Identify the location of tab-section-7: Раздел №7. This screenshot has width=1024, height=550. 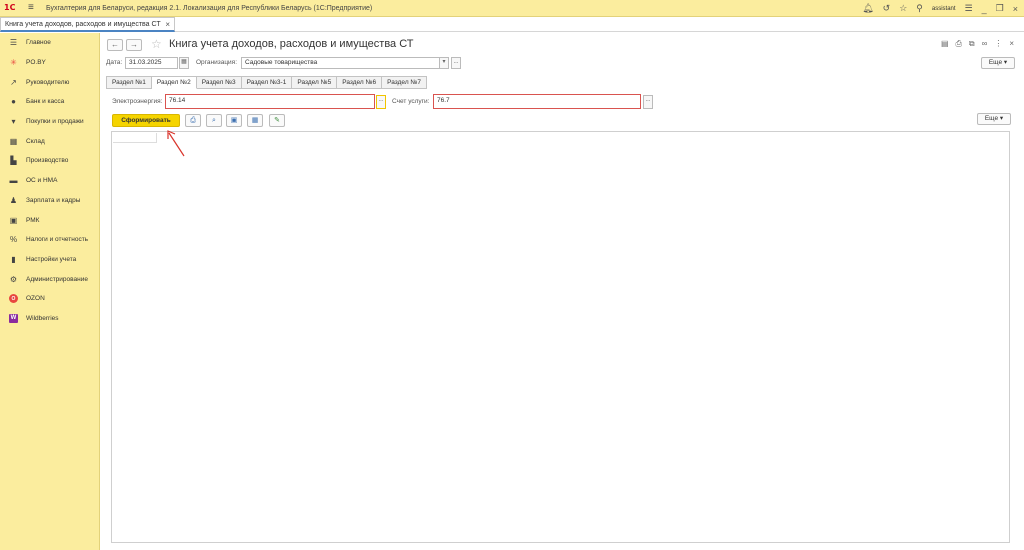
(405, 82).